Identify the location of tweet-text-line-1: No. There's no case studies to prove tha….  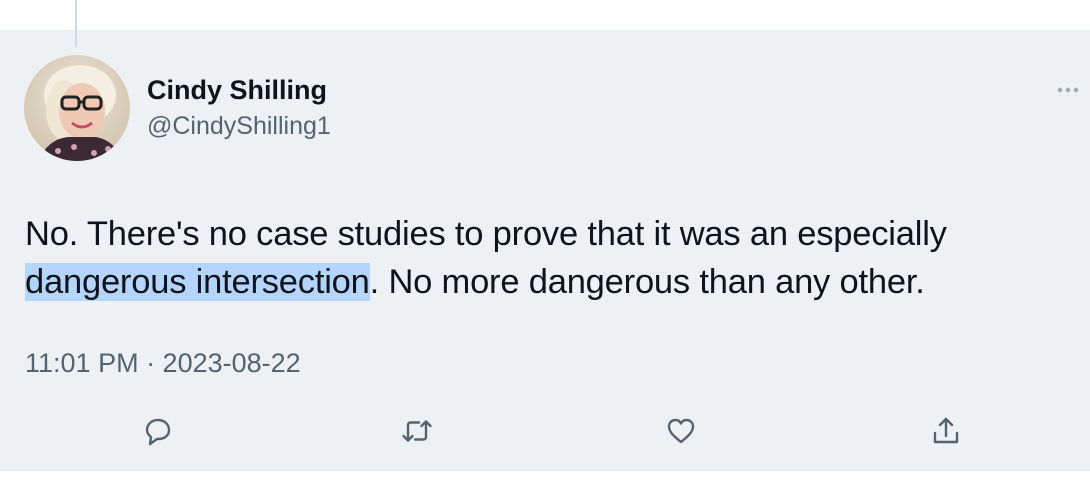
(486, 234).